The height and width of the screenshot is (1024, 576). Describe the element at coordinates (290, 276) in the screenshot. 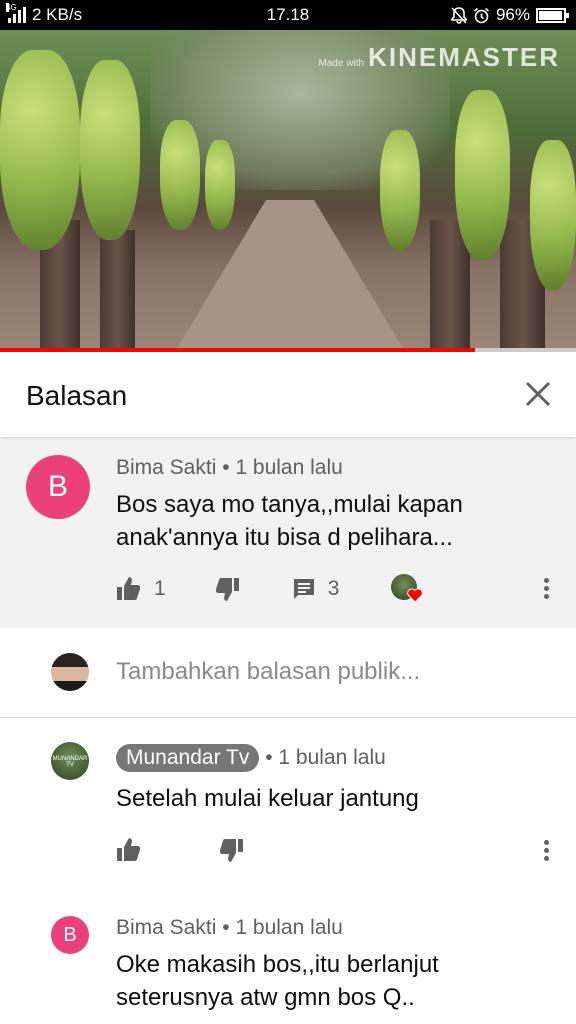

I see `video-path` at that location.